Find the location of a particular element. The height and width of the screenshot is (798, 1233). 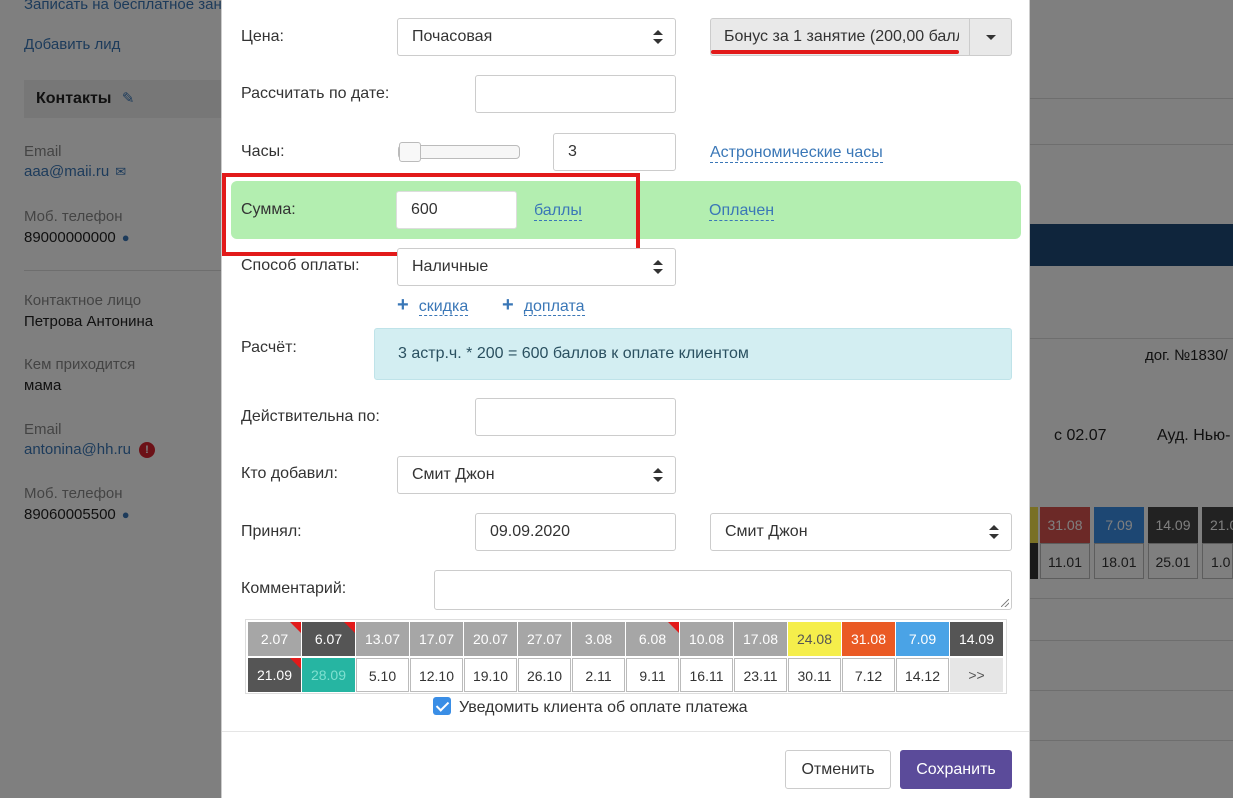

accepted-label: Принял: is located at coordinates (271, 531).